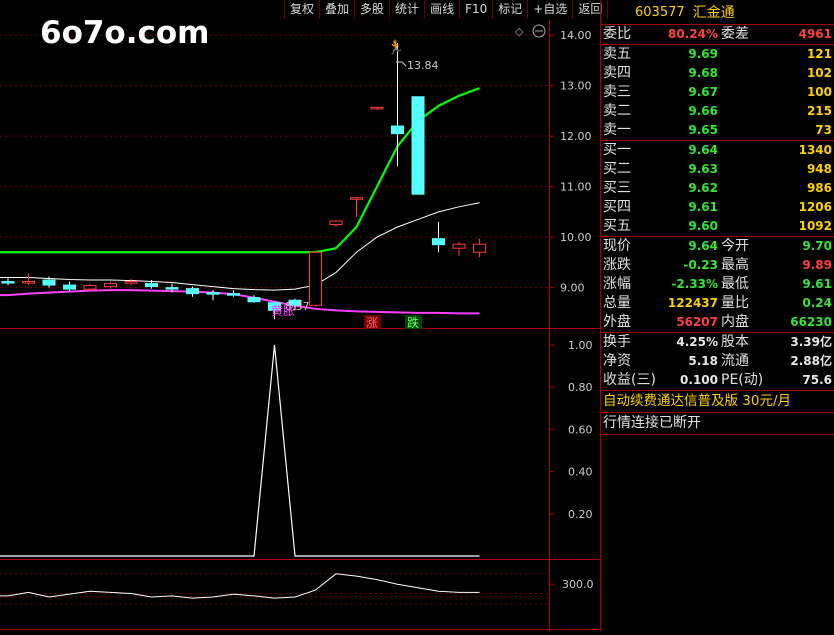 This screenshot has height=635, width=834. Describe the element at coordinates (578, 584) in the screenshot. I see `ind2-tick-label: 300.0` at that location.